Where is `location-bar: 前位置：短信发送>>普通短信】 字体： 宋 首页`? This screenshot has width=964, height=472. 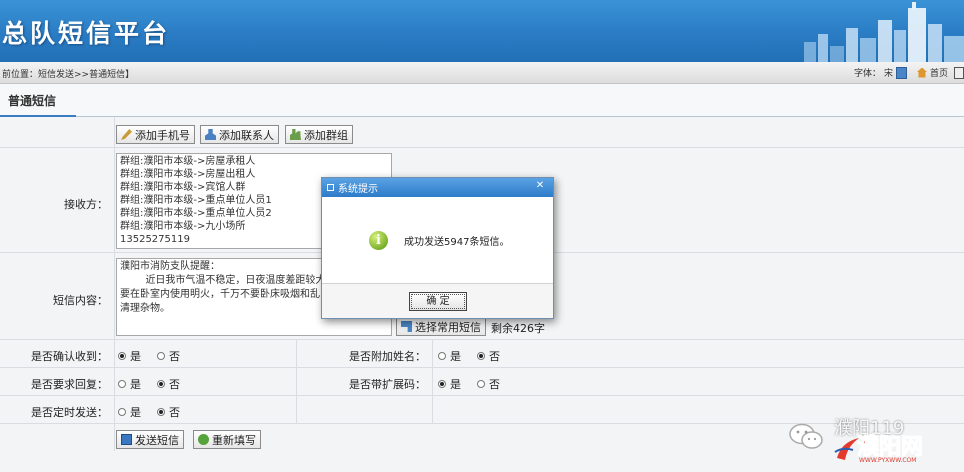
location-bar: 前位置：短信发送>>普通短信】 字体： 宋 首页 is located at coordinates (482, 73).